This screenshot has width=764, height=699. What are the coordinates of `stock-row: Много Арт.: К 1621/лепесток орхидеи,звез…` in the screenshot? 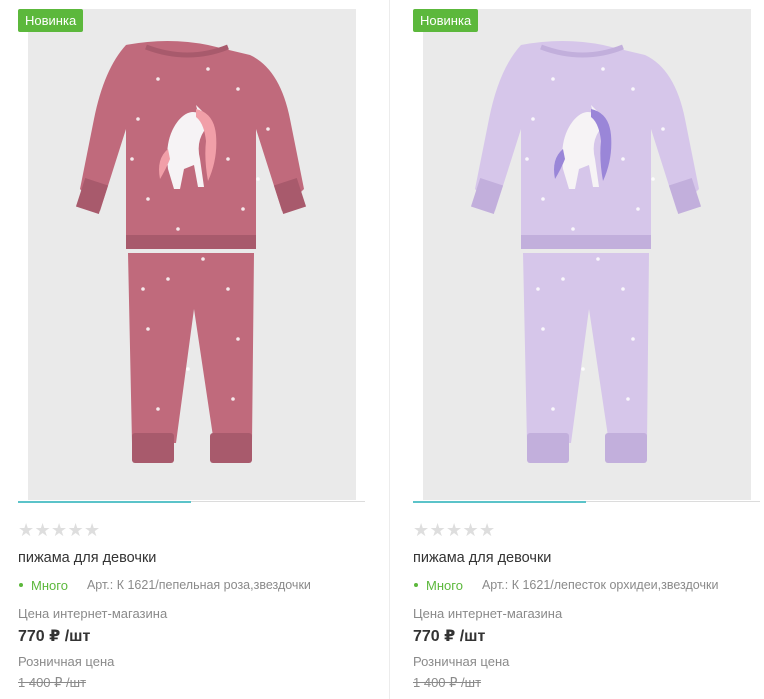 It's located at (565, 585).